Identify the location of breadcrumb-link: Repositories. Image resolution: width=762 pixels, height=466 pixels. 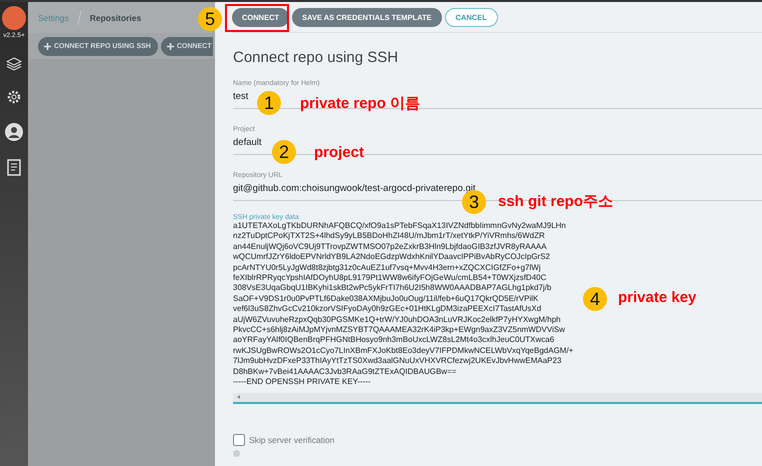
(116, 17).